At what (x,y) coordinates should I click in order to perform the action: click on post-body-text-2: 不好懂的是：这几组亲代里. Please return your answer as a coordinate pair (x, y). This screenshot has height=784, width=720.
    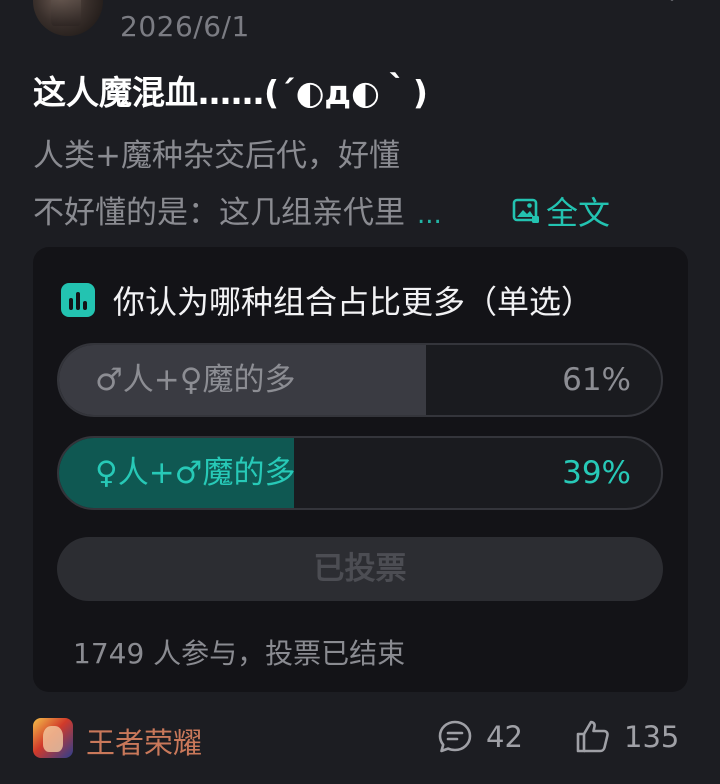
    Looking at the image, I should click on (219, 213).